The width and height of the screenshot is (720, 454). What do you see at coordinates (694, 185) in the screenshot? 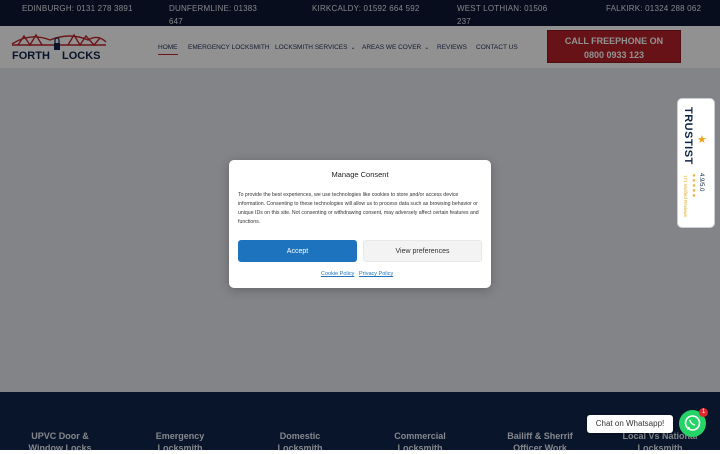
I see `rating-stars-icon: ★★★★★` at bounding box center [694, 185].